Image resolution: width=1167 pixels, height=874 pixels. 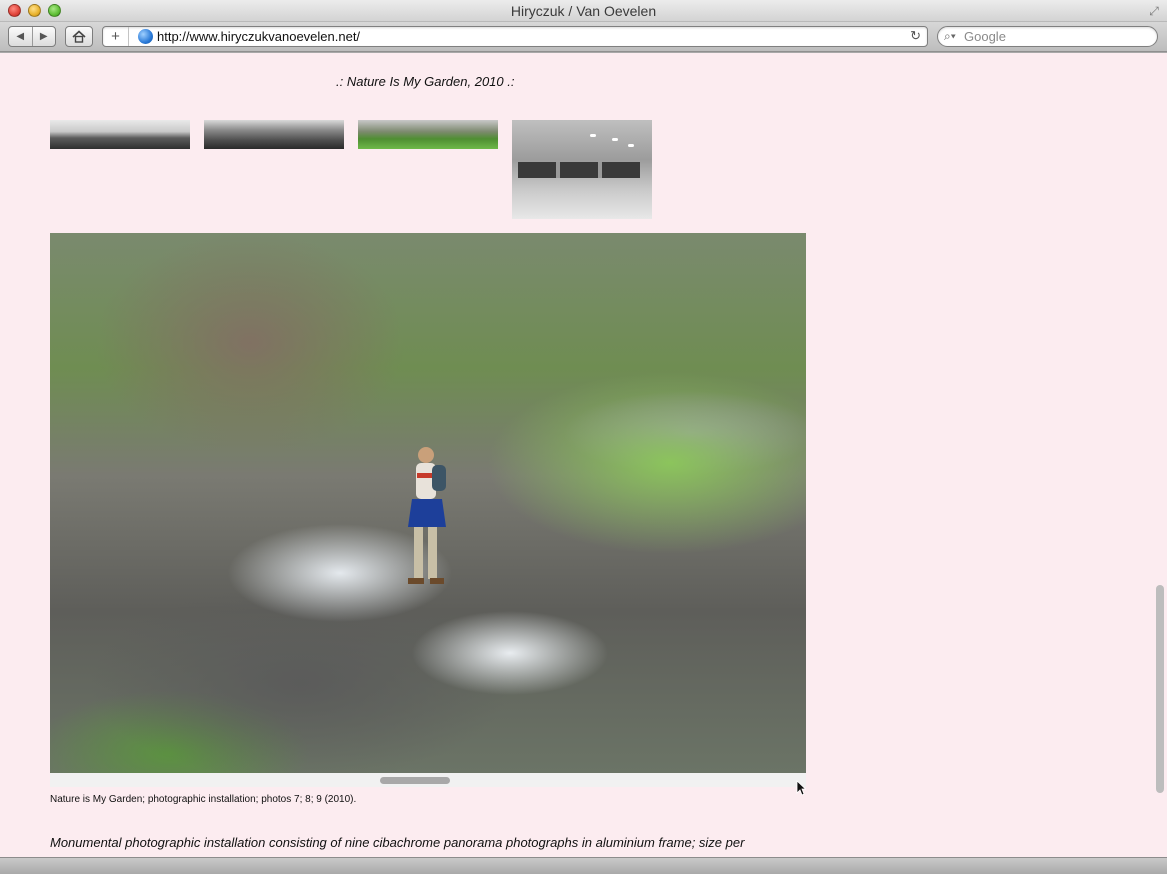 I want to click on home-icon, so click(x=79, y=36).